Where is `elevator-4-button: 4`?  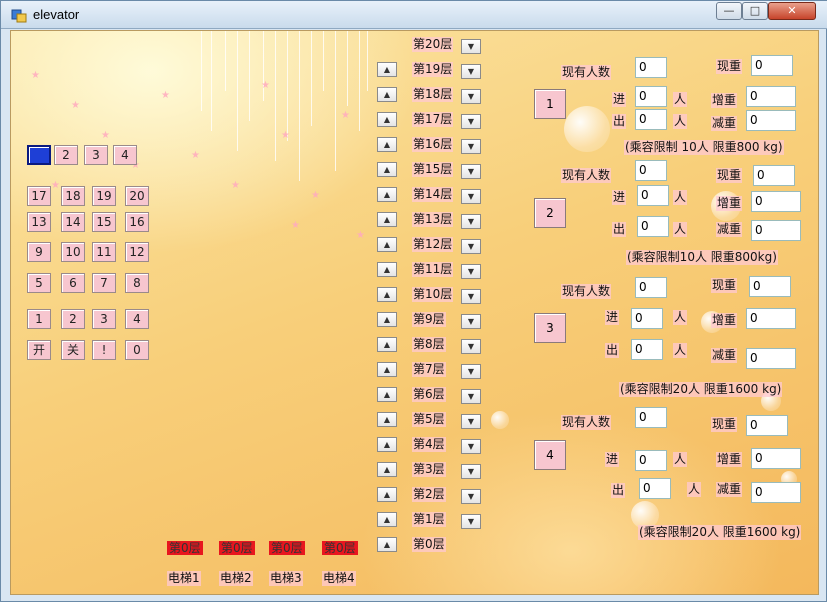
elevator-4-button: 4 is located at coordinates (550, 455).